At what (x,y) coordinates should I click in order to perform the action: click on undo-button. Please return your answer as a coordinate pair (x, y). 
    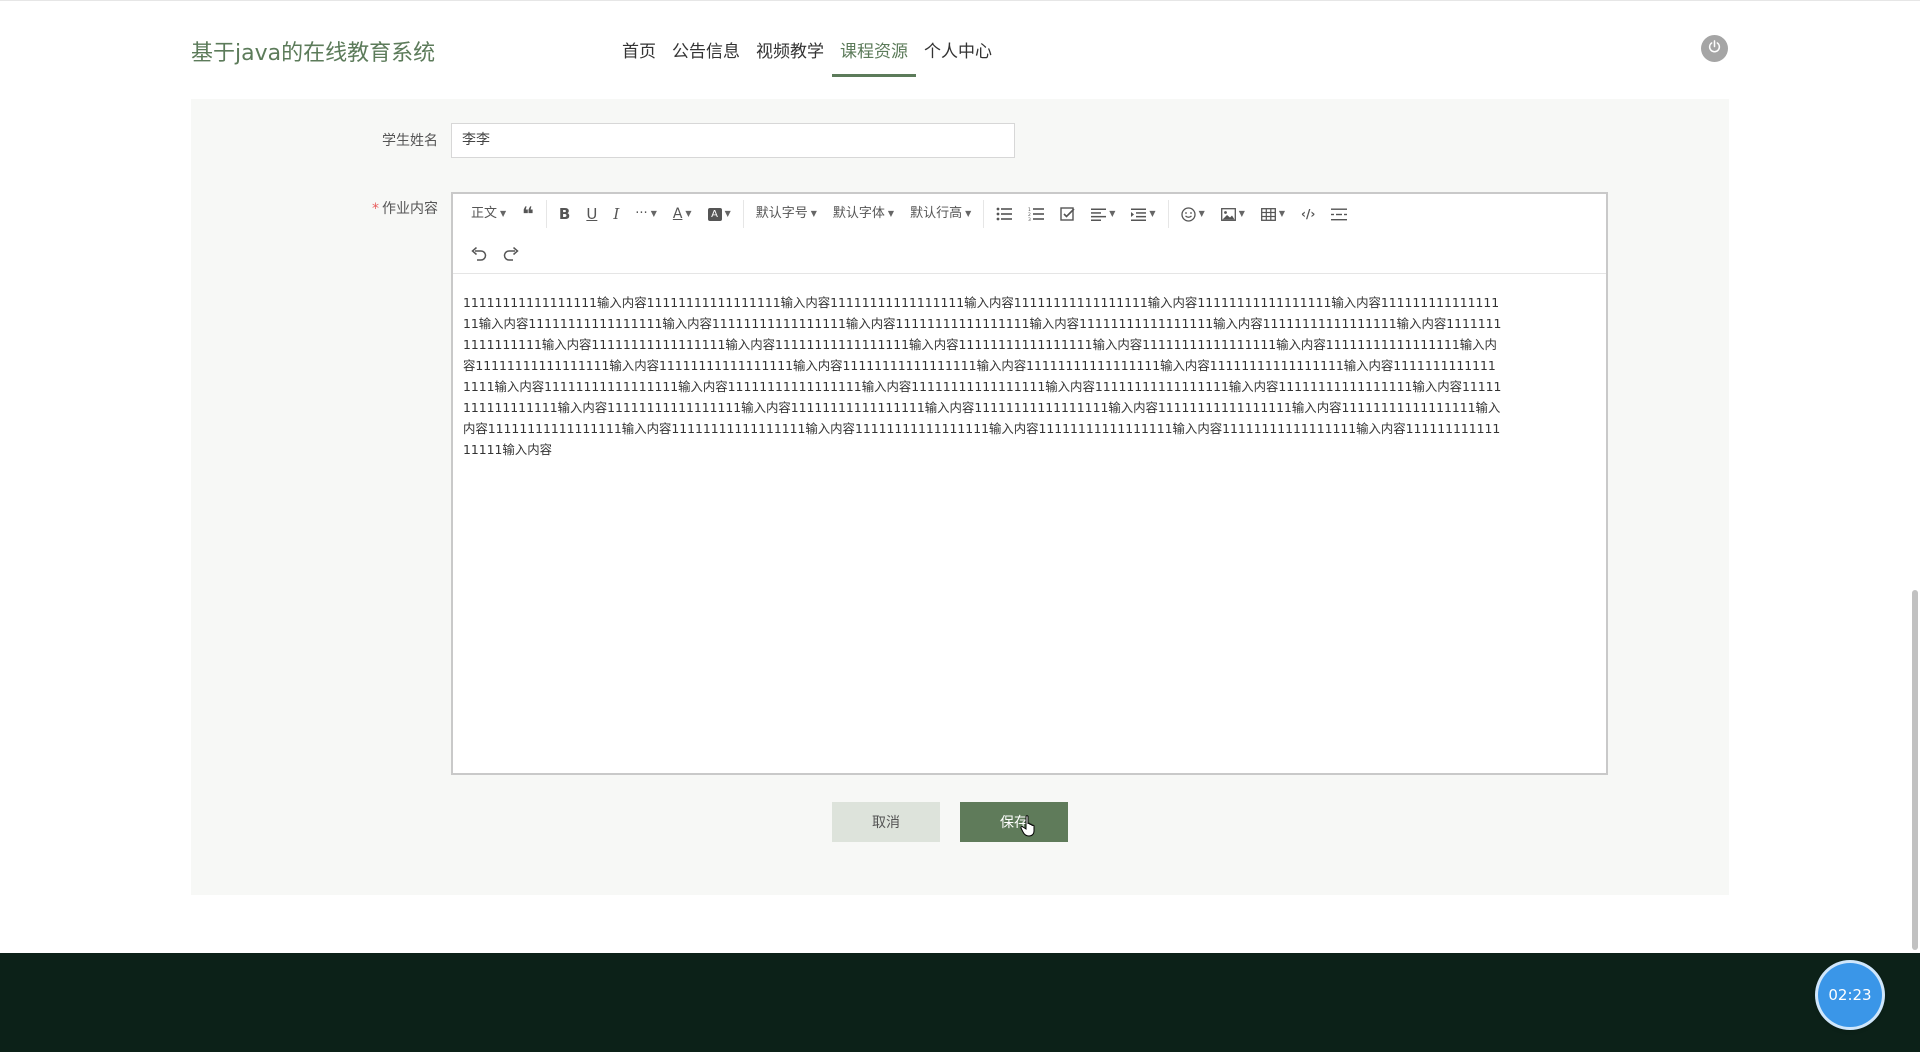
    Looking at the image, I should click on (479, 254).